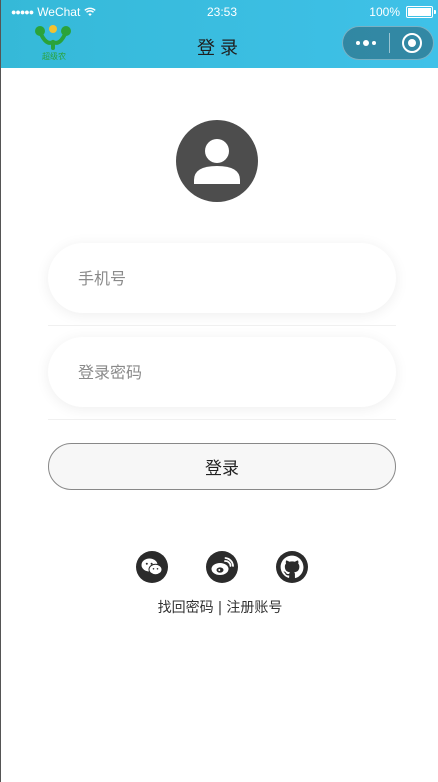 The height and width of the screenshot is (782, 438). What do you see at coordinates (237, 372) in the screenshot?
I see `password-input` at bounding box center [237, 372].